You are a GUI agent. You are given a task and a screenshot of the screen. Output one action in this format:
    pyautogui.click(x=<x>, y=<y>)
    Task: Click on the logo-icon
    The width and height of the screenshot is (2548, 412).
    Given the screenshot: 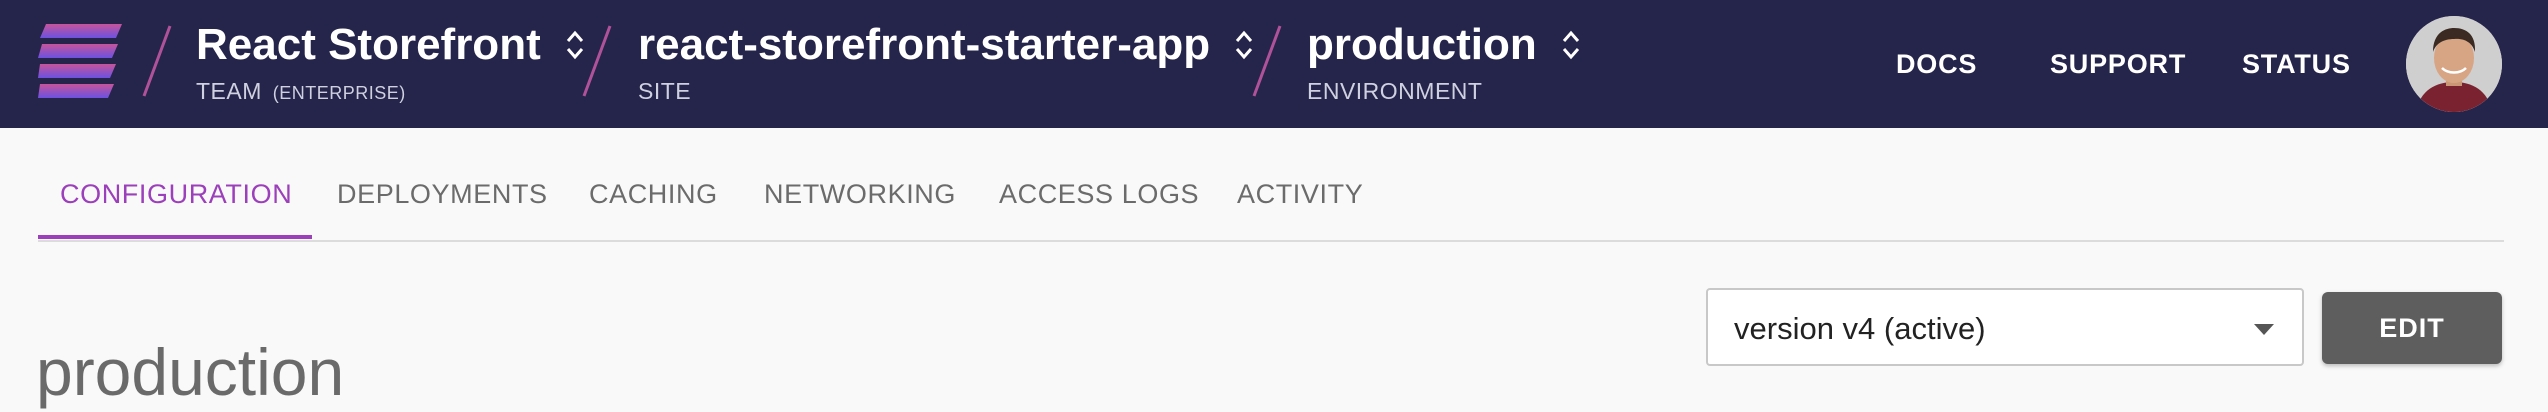 What is the action you would take?
    pyautogui.click(x=80, y=61)
    